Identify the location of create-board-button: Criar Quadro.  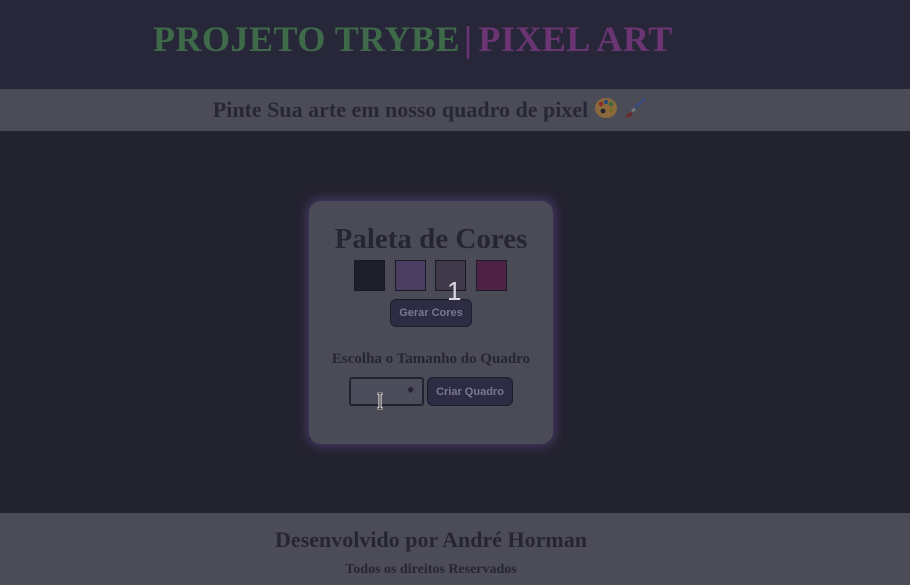
(470, 391).